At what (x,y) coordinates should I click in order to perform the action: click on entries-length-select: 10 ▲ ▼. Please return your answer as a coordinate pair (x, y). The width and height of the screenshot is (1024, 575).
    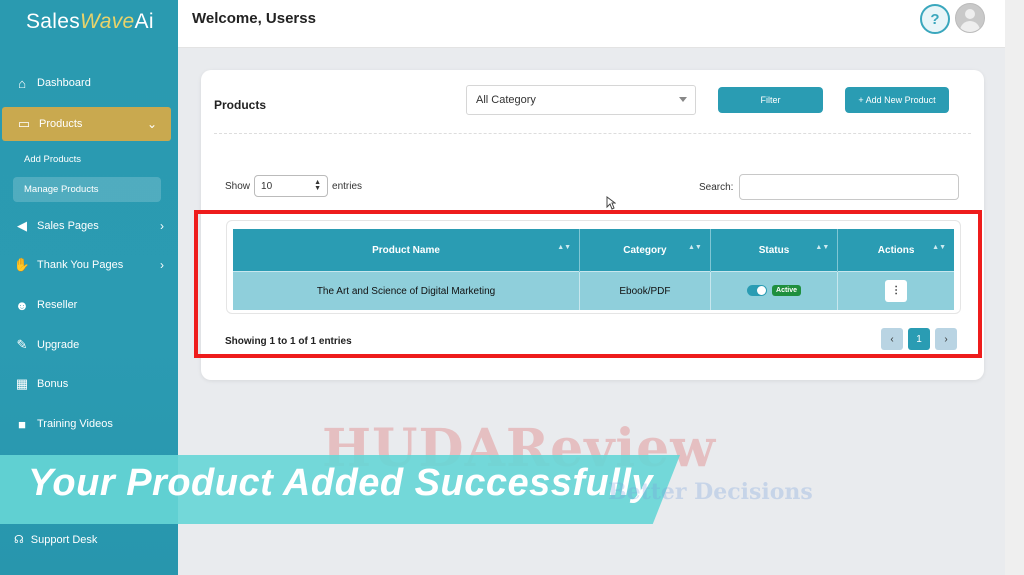
    Looking at the image, I should click on (291, 186).